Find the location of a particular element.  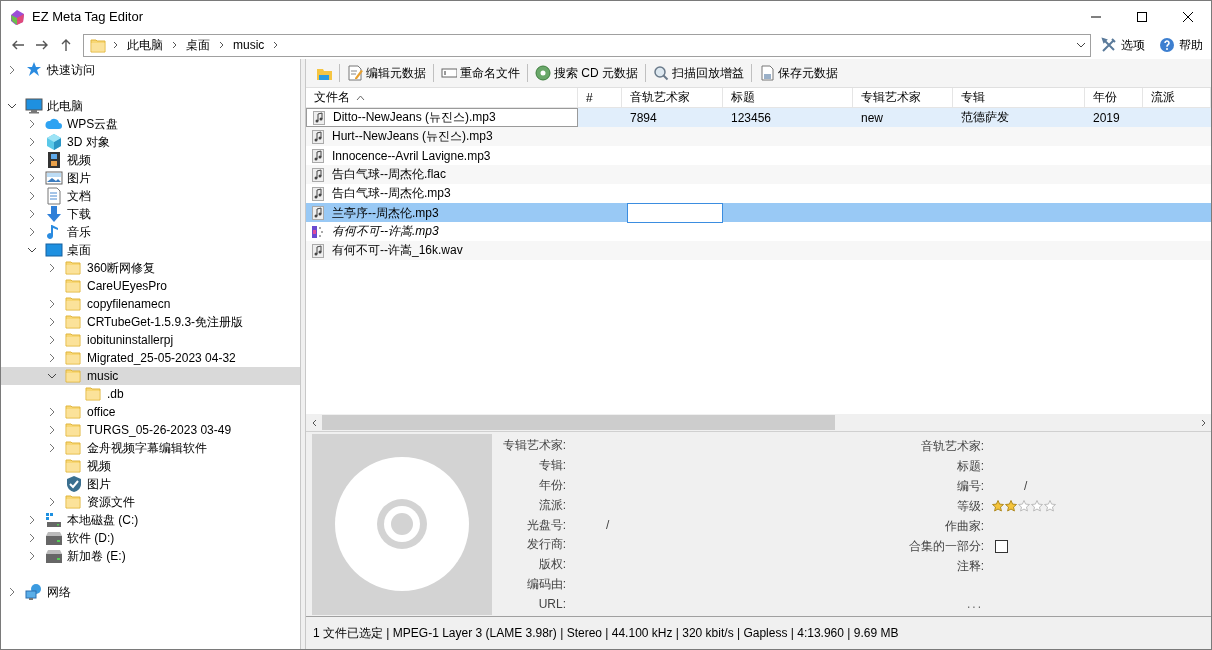

tree-item: 新加卷 (E:) is located at coordinates (150, 556).